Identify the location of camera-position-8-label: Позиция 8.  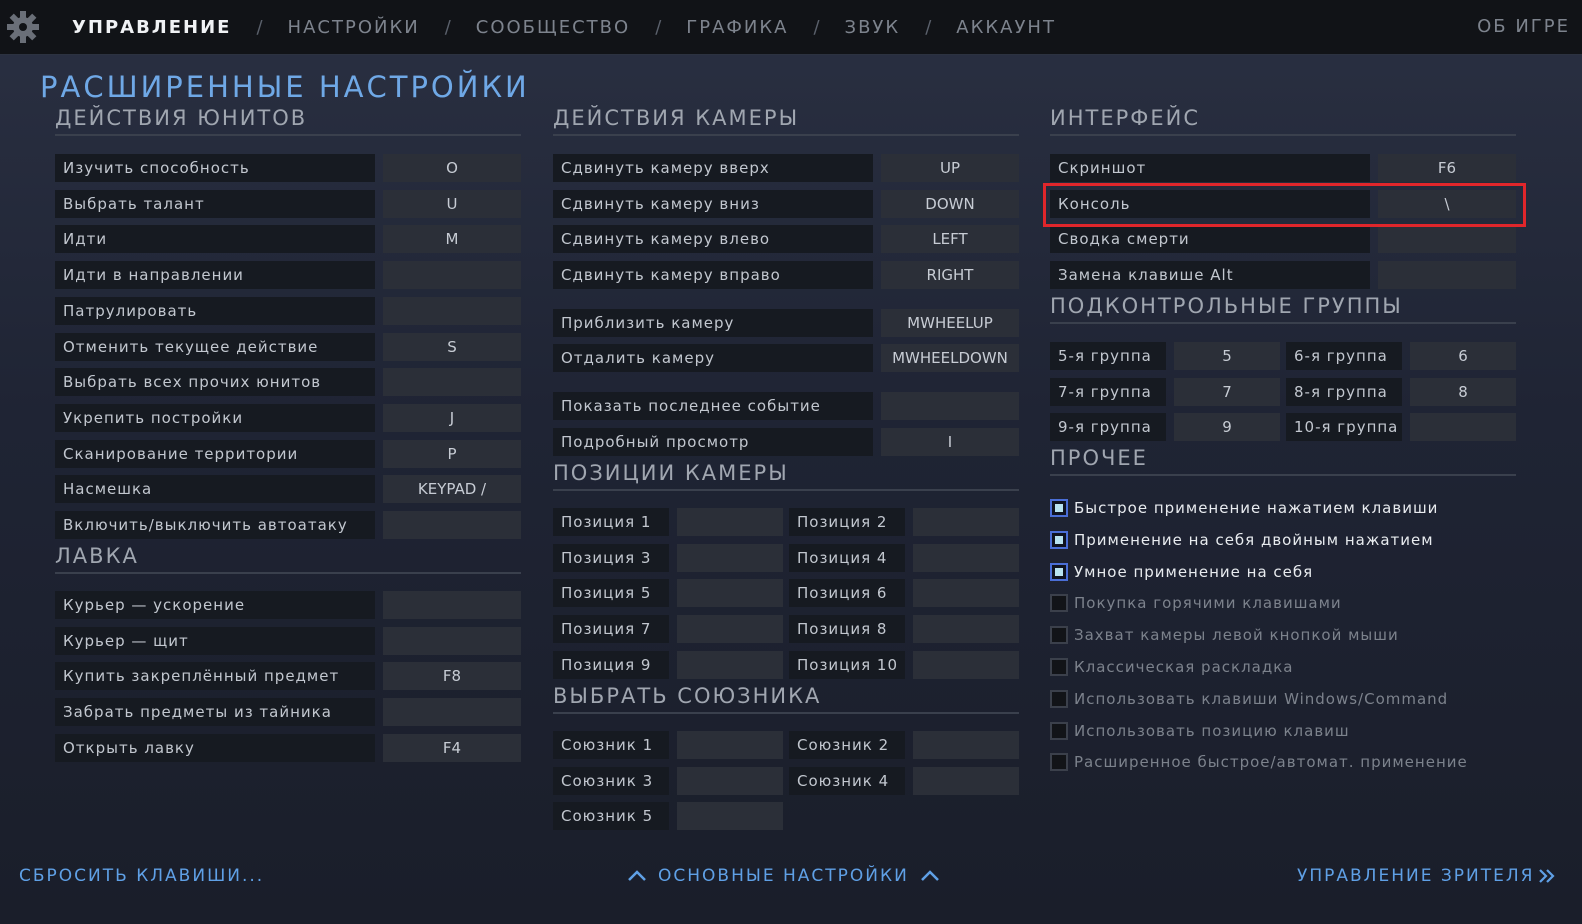
(847, 629).